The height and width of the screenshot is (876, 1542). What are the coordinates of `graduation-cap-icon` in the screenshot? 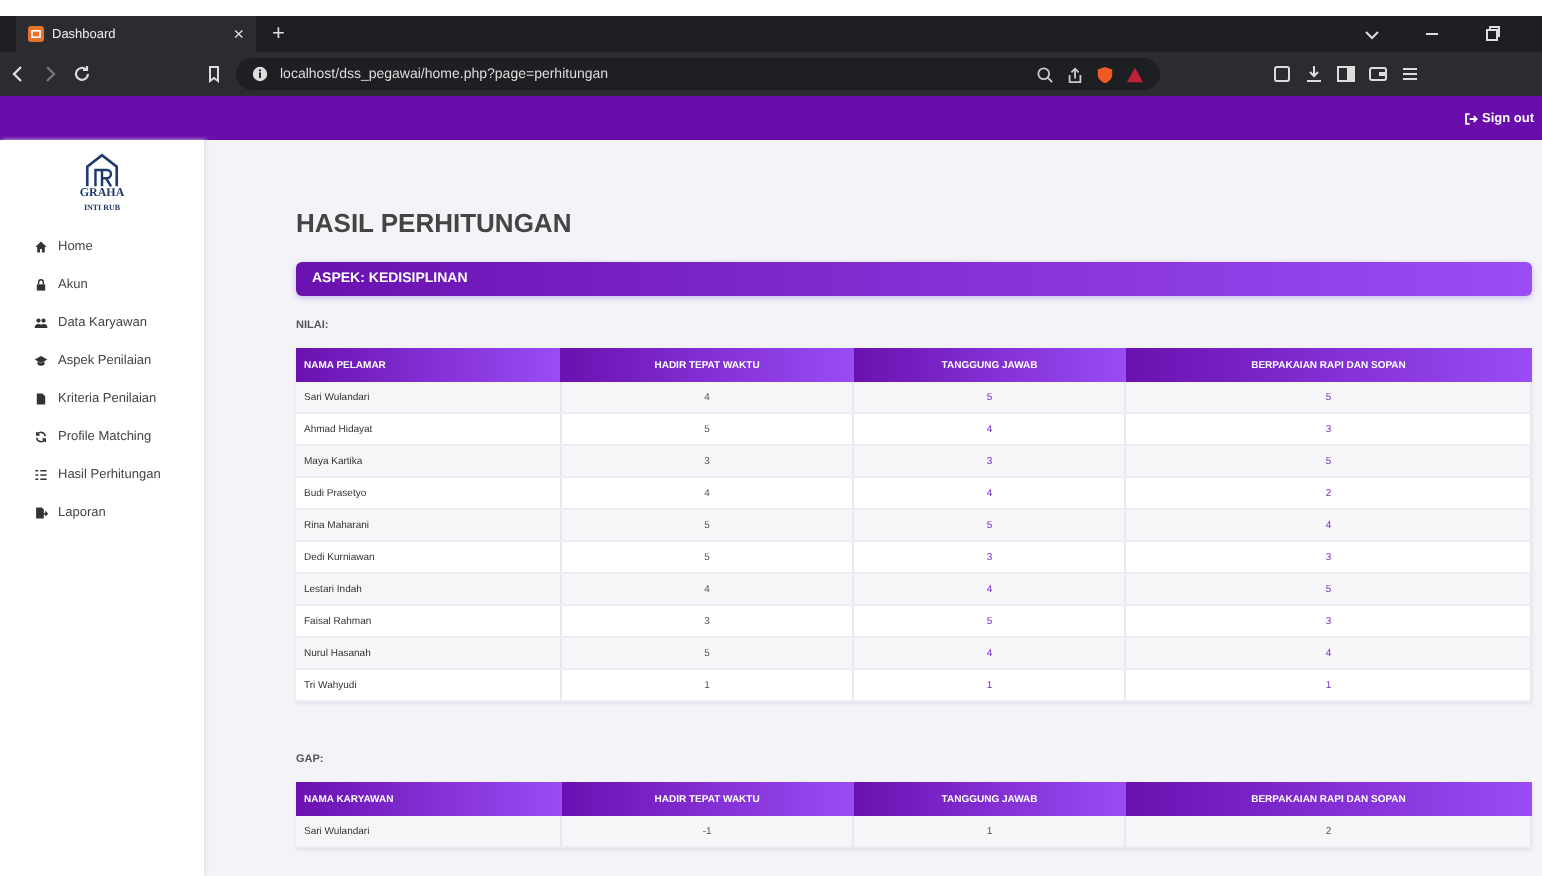 It's located at (41, 361).